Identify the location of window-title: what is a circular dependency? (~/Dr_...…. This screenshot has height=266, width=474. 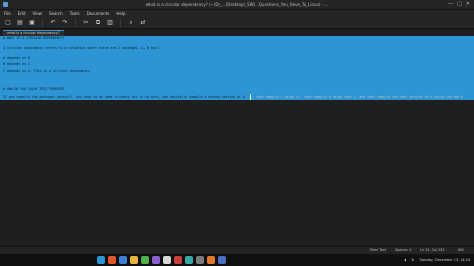
(237, 4).